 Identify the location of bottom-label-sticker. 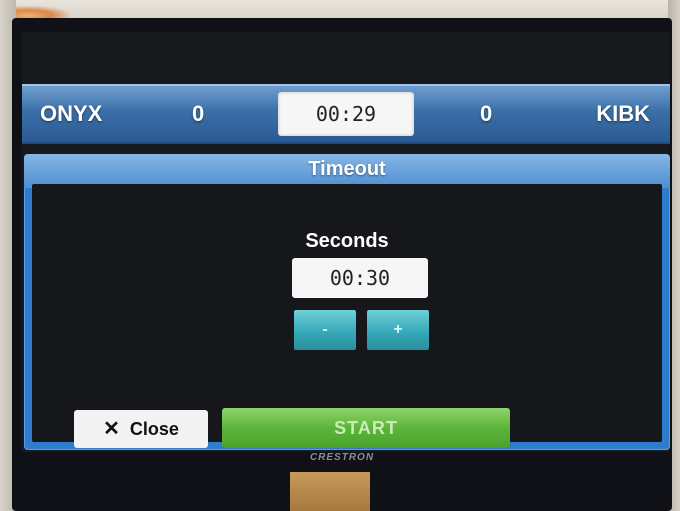
(330, 491).